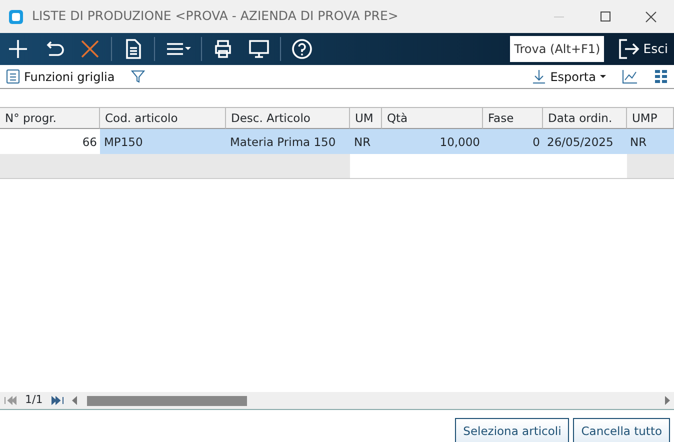 The width and height of the screenshot is (674, 442). What do you see at coordinates (629, 49) in the screenshot?
I see `exit-icon` at bounding box center [629, 49].